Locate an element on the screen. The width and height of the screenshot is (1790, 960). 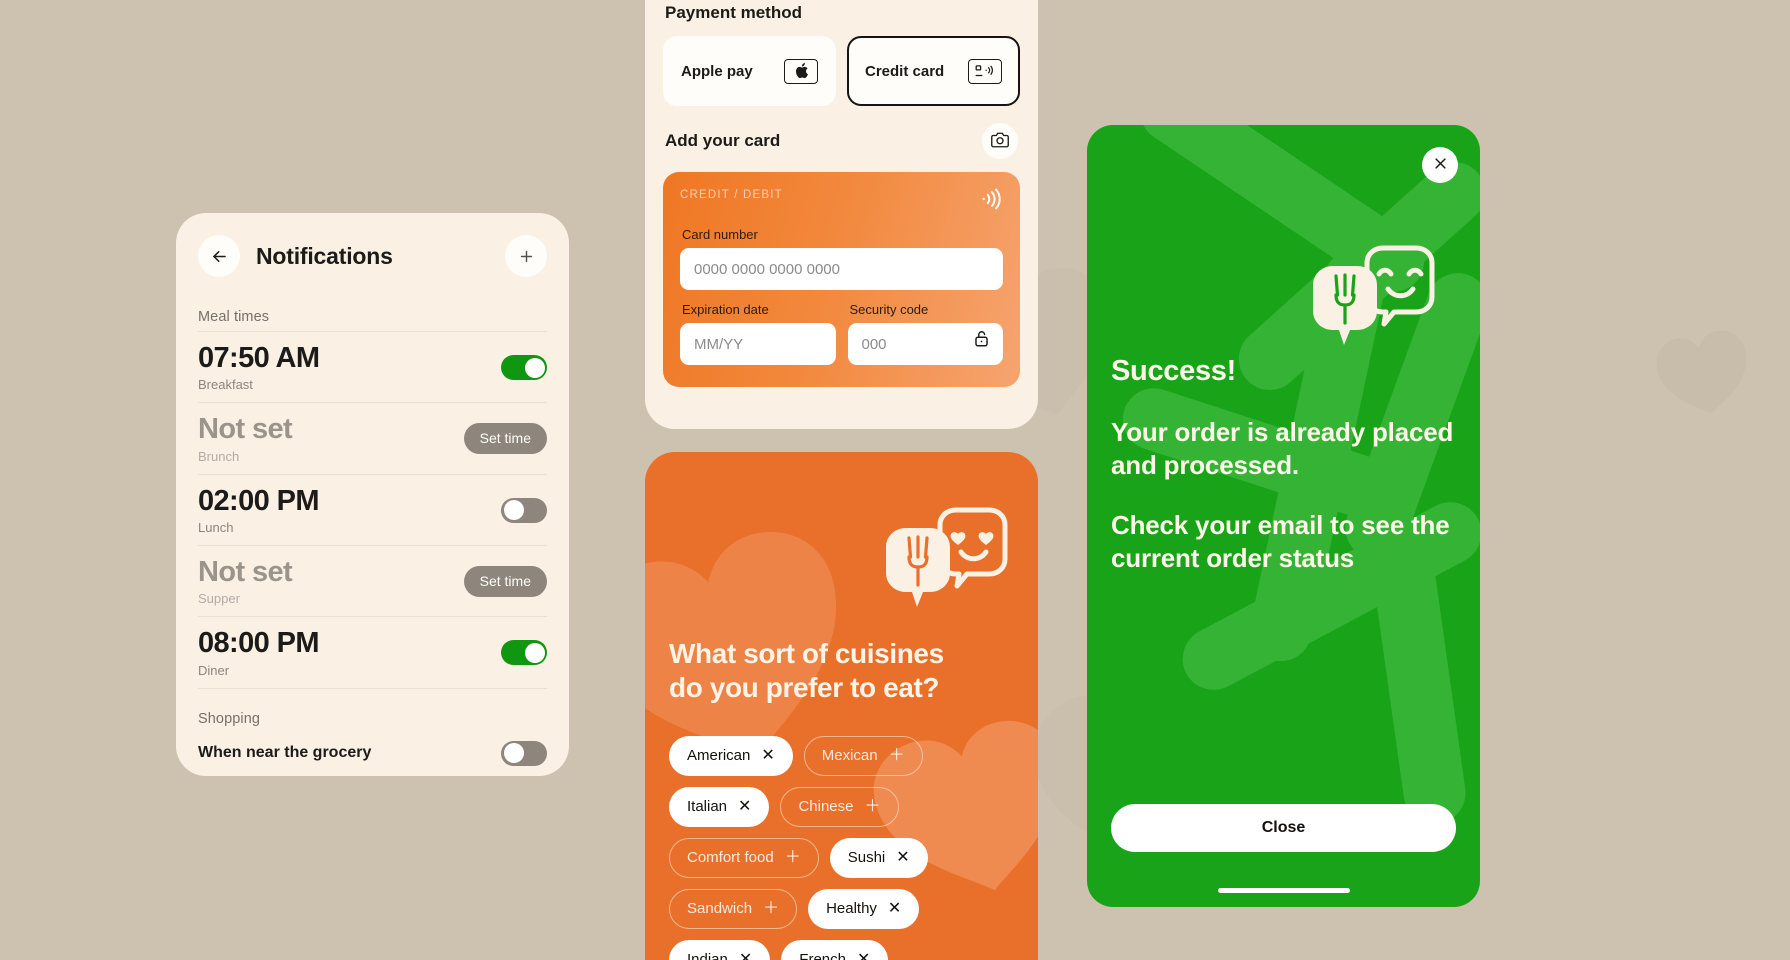
notifications-header: Notifications is located at coordinates (372, 256).